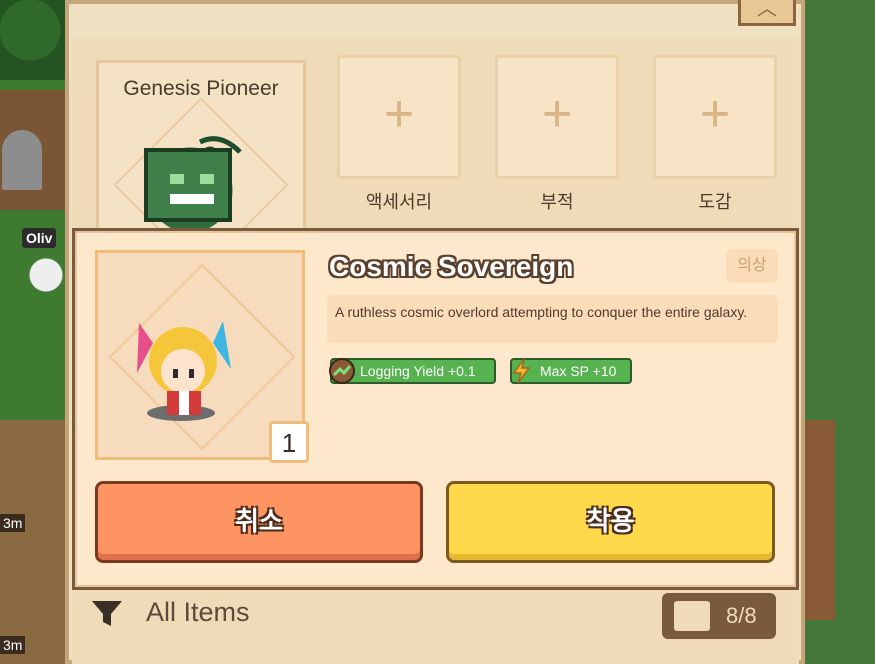  What do you see at coordinates (39, 238) in the screenshot?
I see `npc-name-tag: Oliv` at bounding box center [39, 238].